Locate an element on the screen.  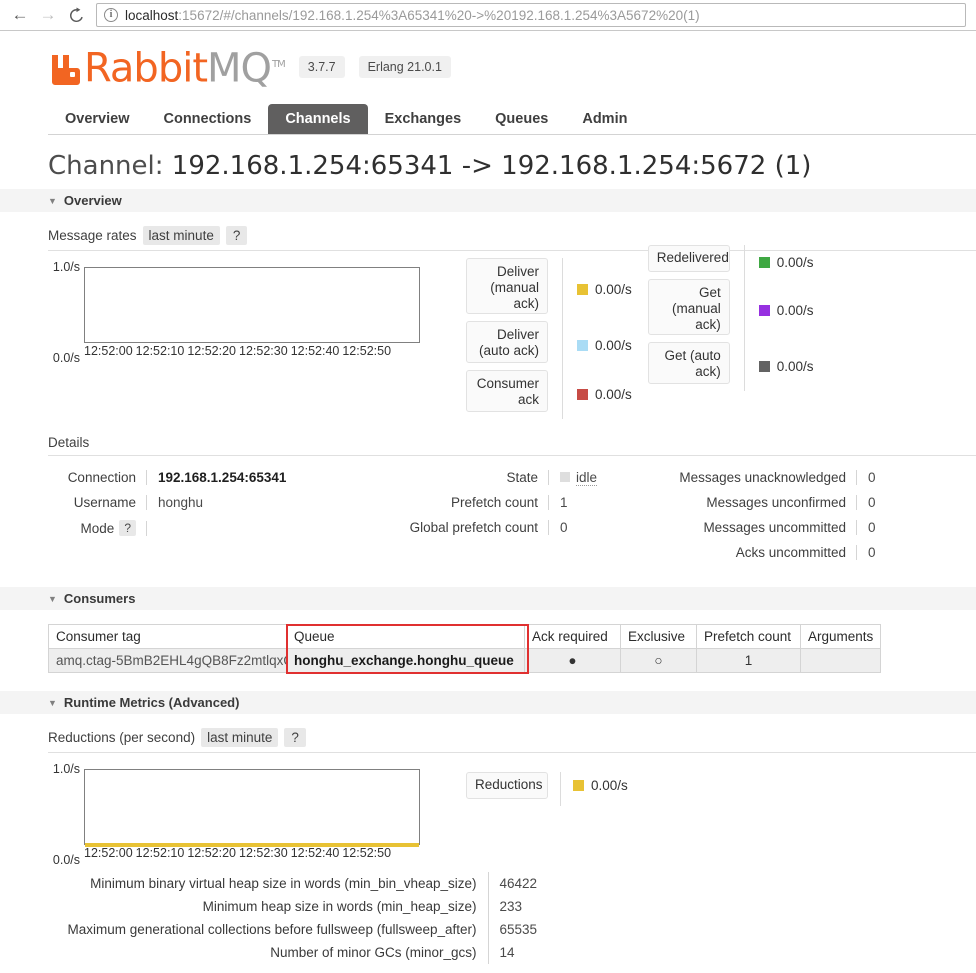
detail-value-global-prefetch-count: 0 is located at coordinates (558, 527).